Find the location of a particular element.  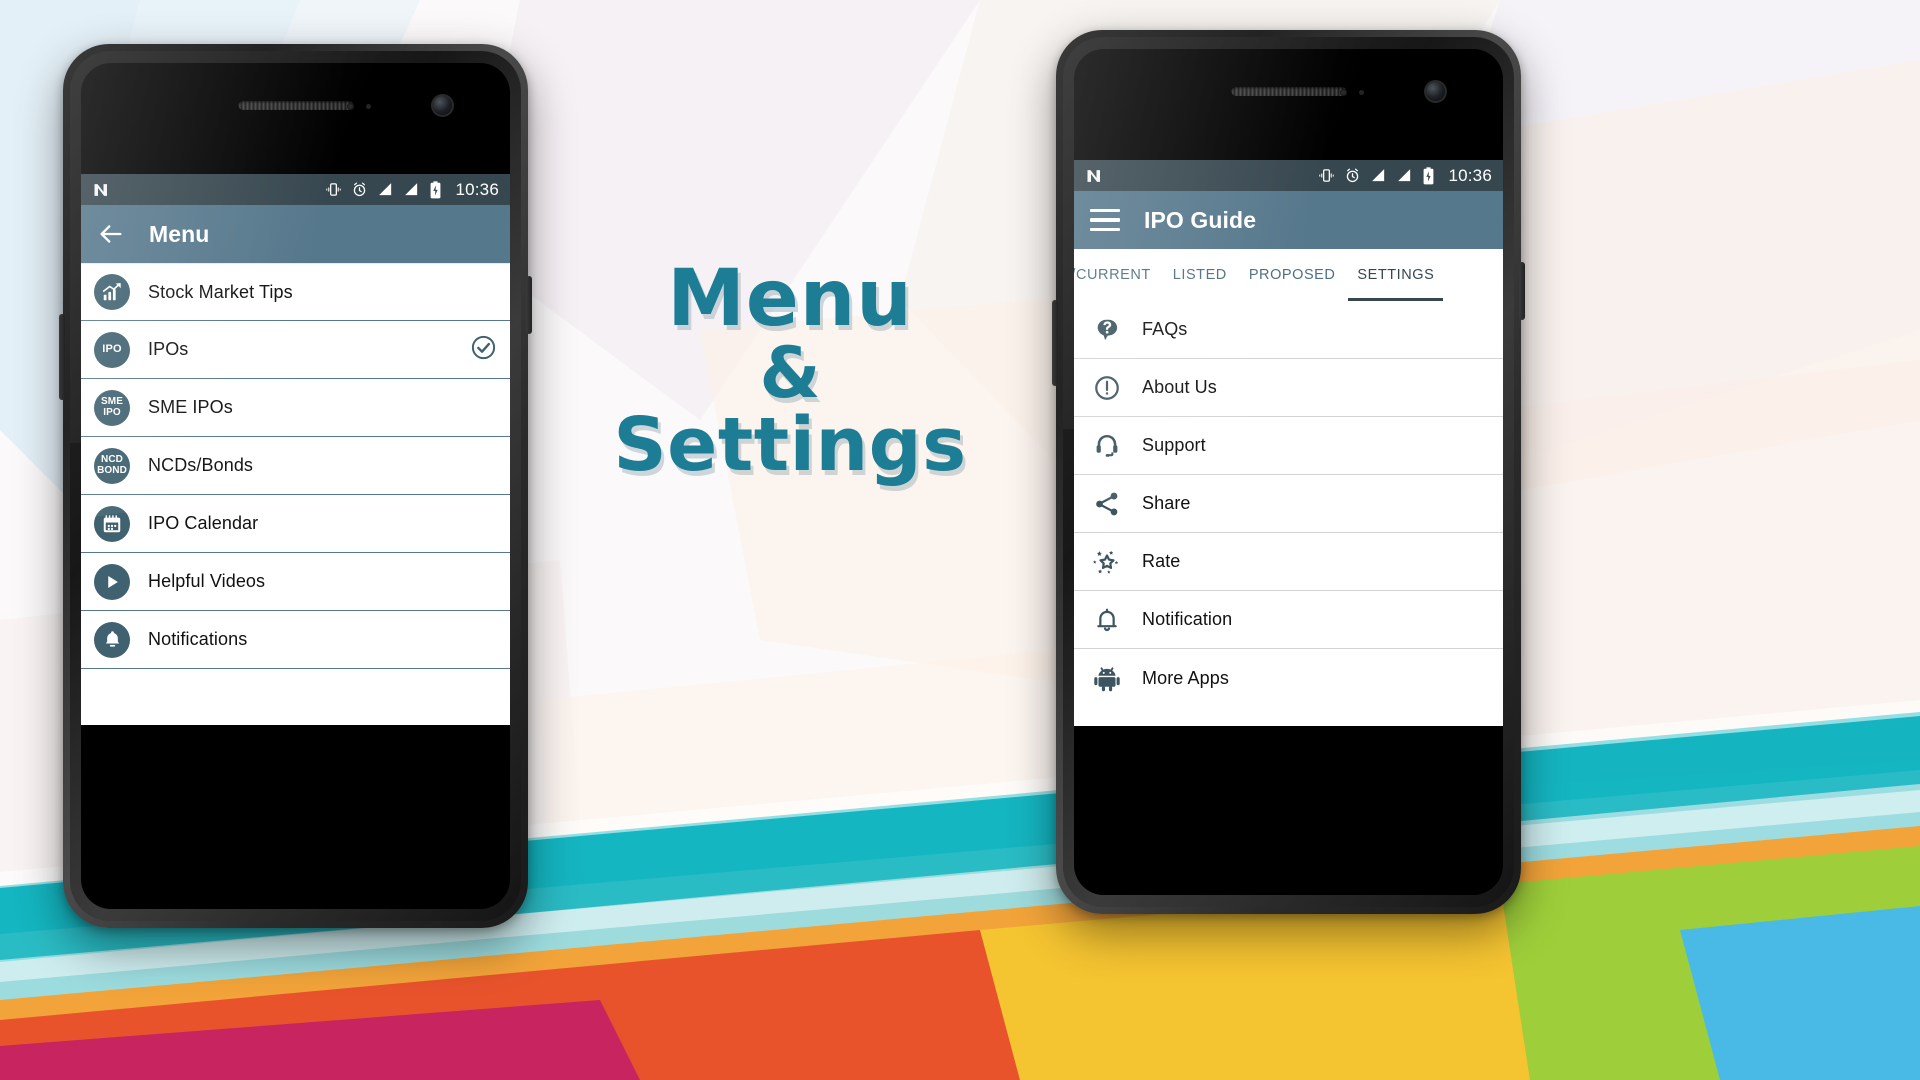

menu-item-sme-ipos: SME IPO SME IPOs is located at coordinates (295, 408).